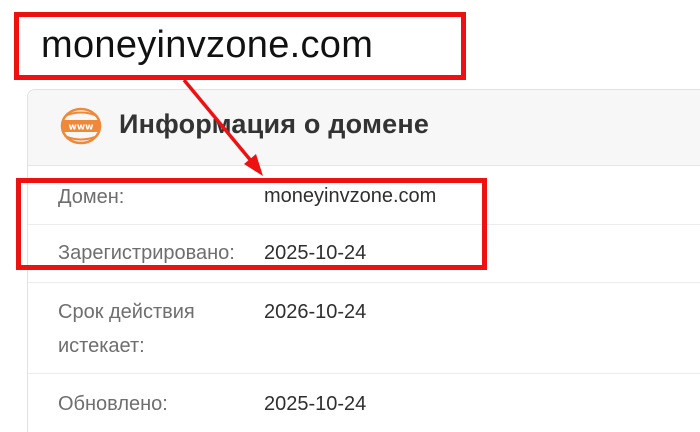 This screenshot has height=432, width=700. I want to click on row-label: Обновлено:, so click(113, 404).